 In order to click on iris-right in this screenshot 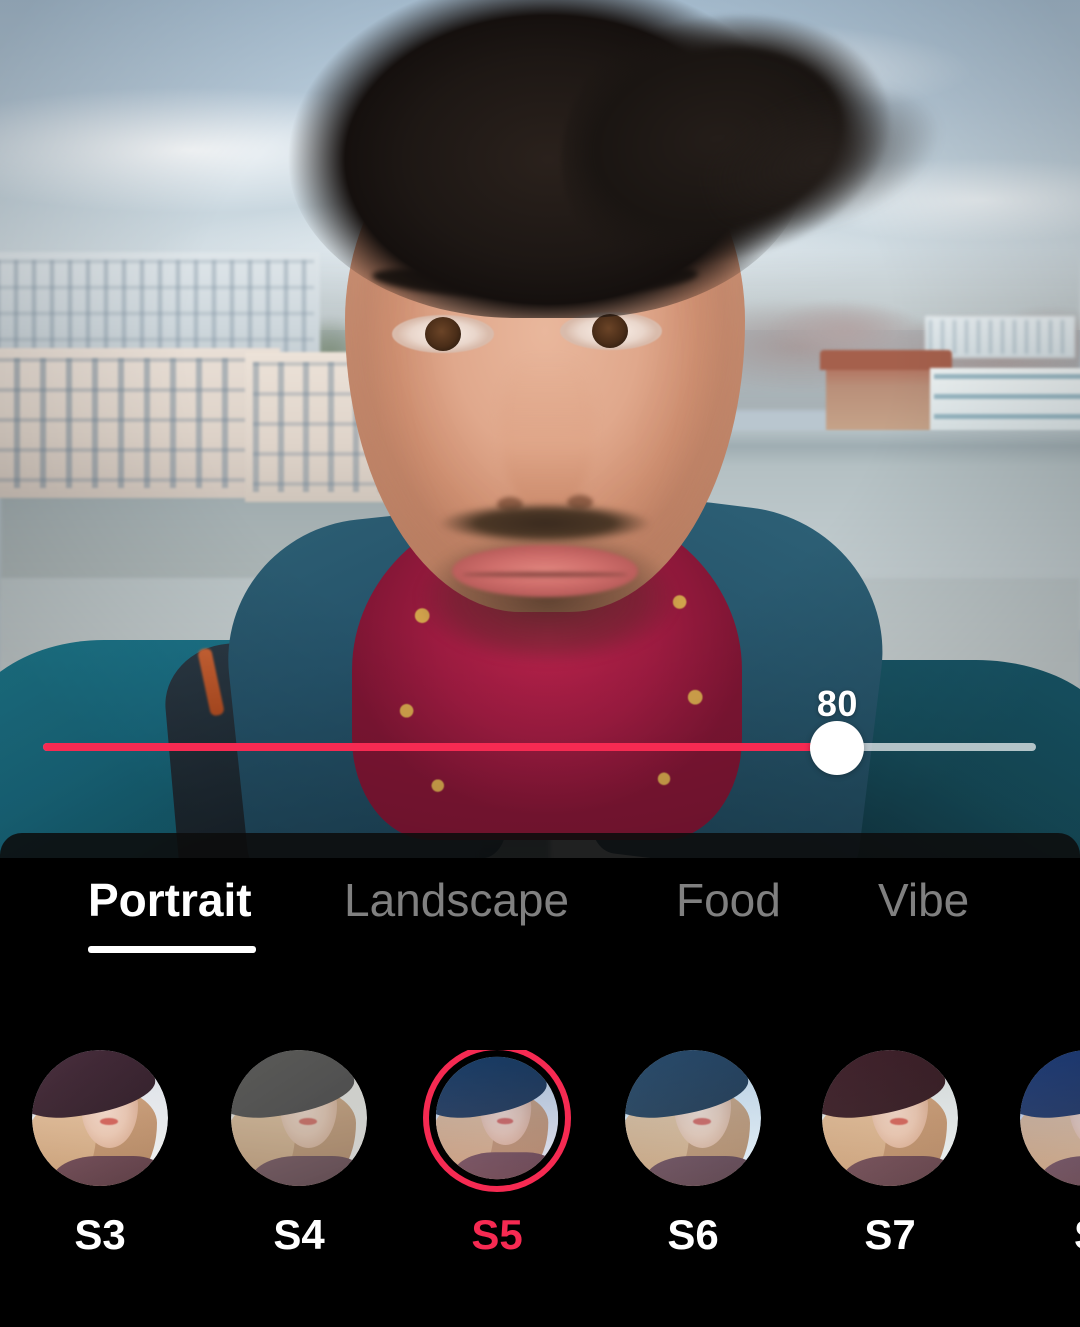, I will do `click(610, 331)`.